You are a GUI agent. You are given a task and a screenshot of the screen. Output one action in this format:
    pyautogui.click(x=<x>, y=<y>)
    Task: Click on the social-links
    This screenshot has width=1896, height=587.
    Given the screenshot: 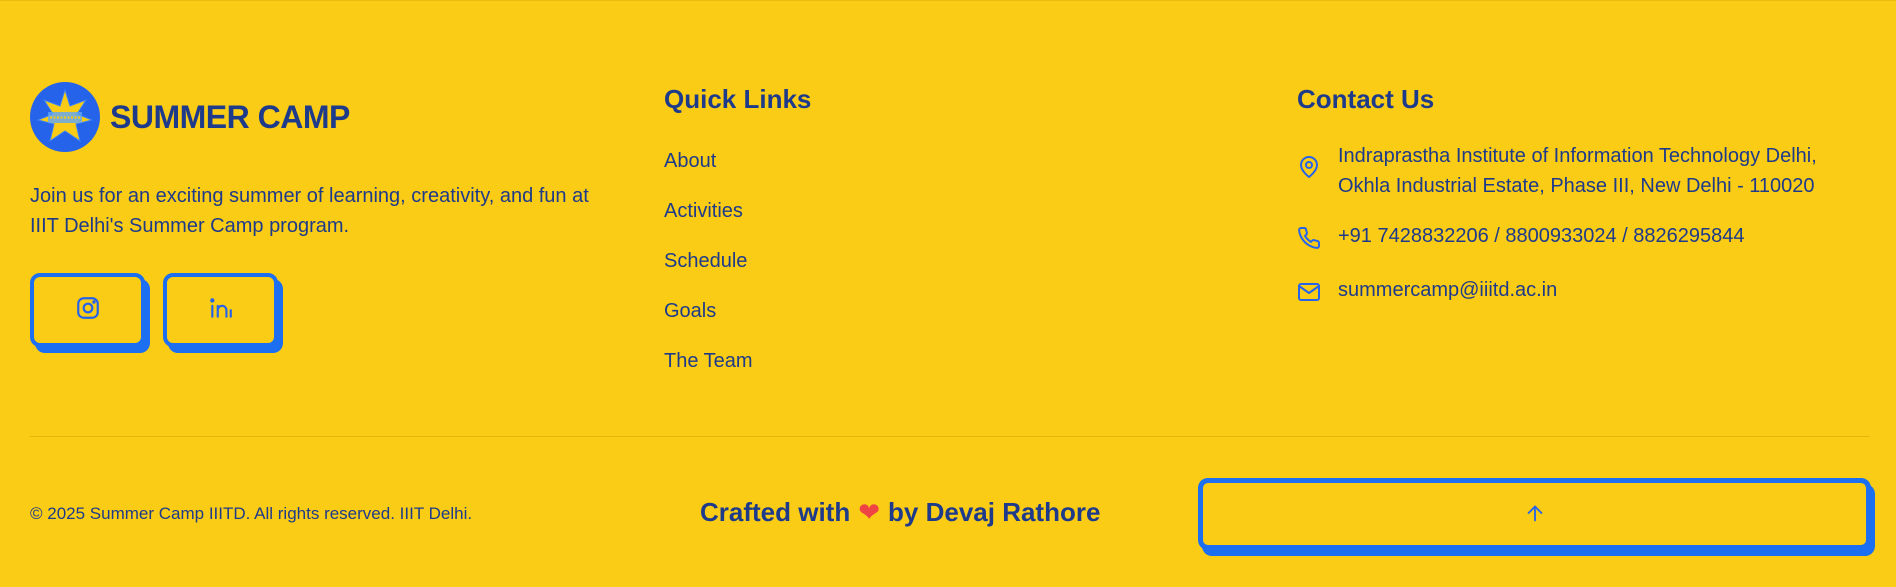 What is the action you would take?
    pyautogui.click(x=310, y=310)
    